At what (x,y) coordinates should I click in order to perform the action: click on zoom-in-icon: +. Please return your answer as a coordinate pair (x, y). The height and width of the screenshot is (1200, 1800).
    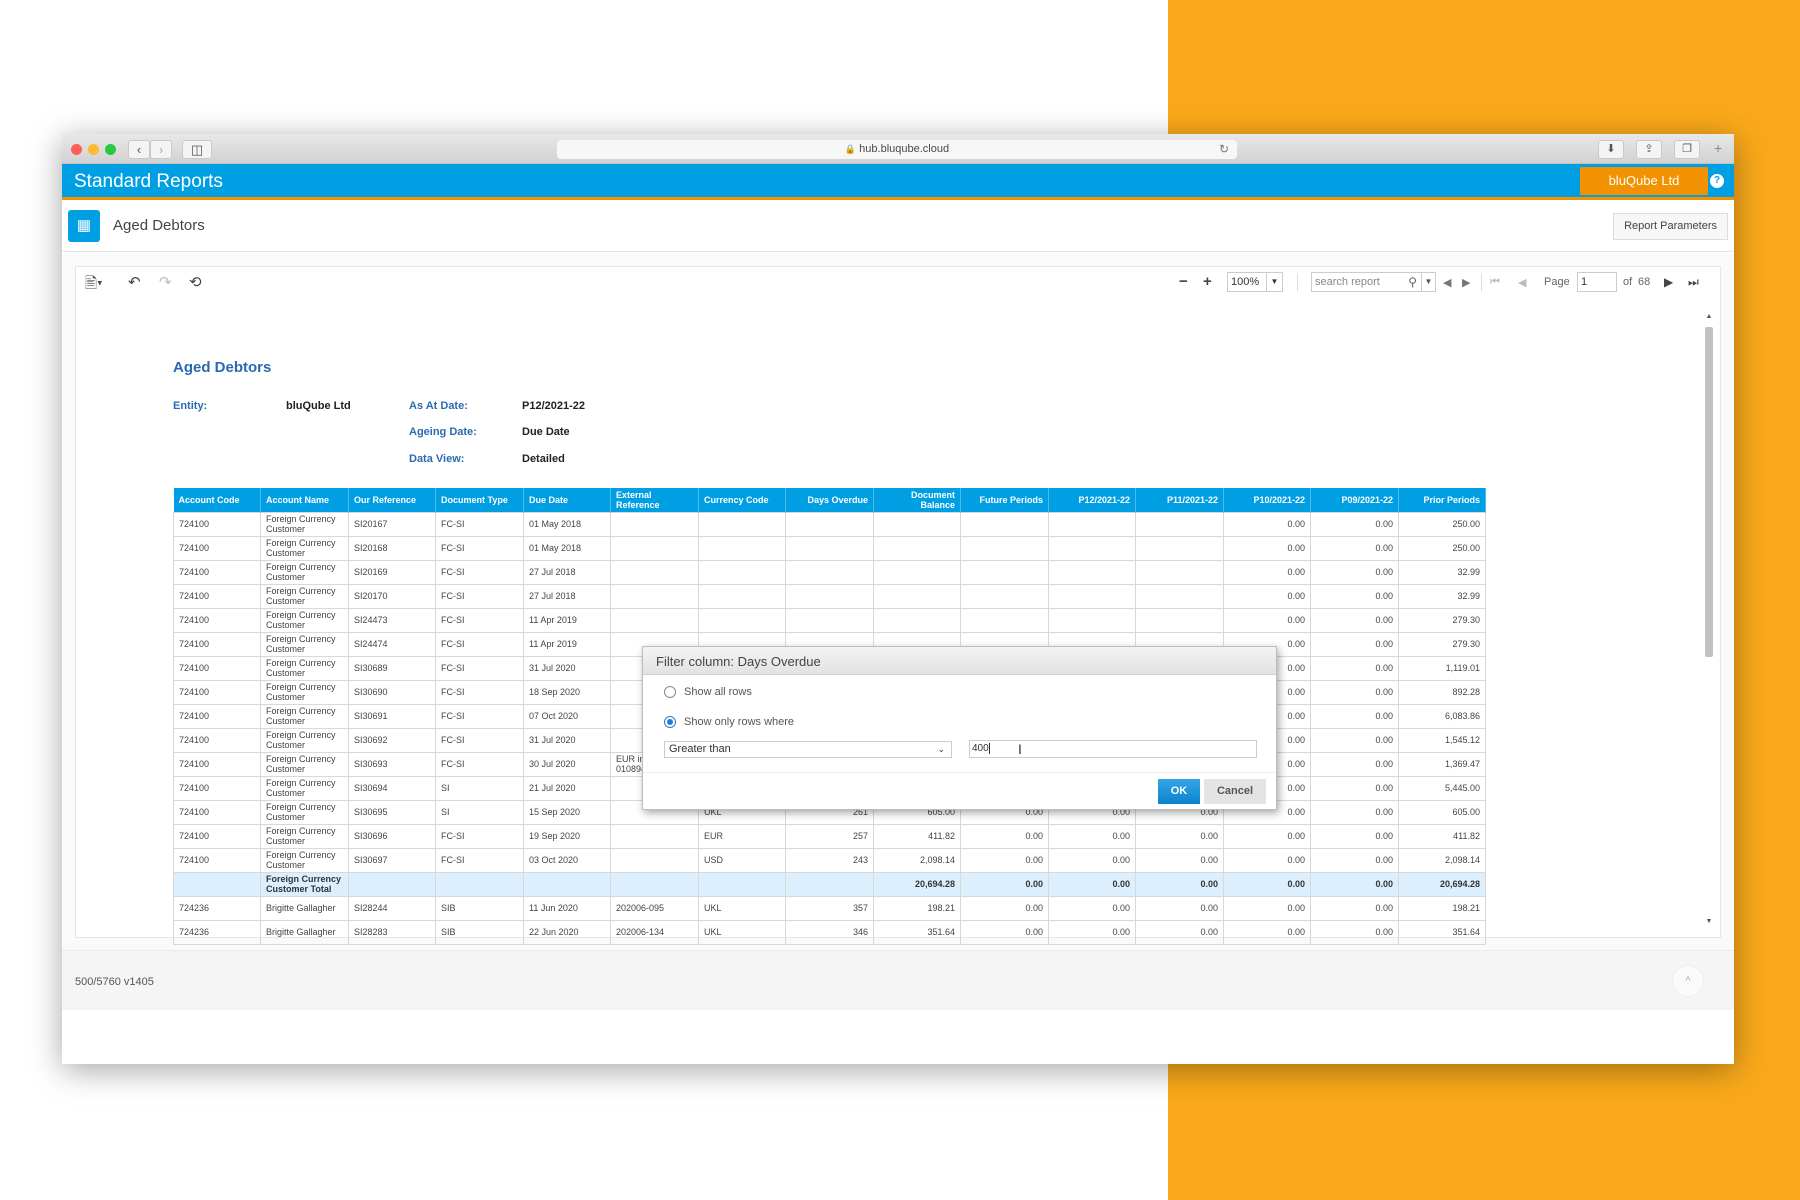
    Looking at the image, I should click on (1207, 281).